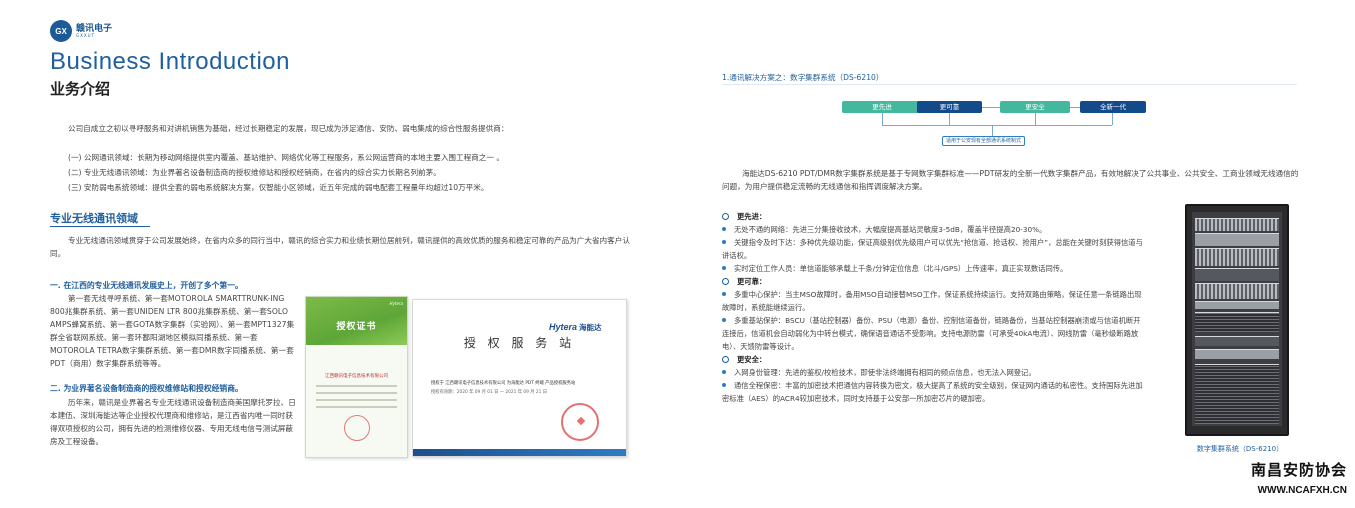 This screenshot has height=508, width=1355. Describe the element at coordinates (994, 124) in the screenshot. I see `feature-diagram: 更先进 更可靠 更安全 全新一代 适用于公安现有全部通讯系统制式` at that location.